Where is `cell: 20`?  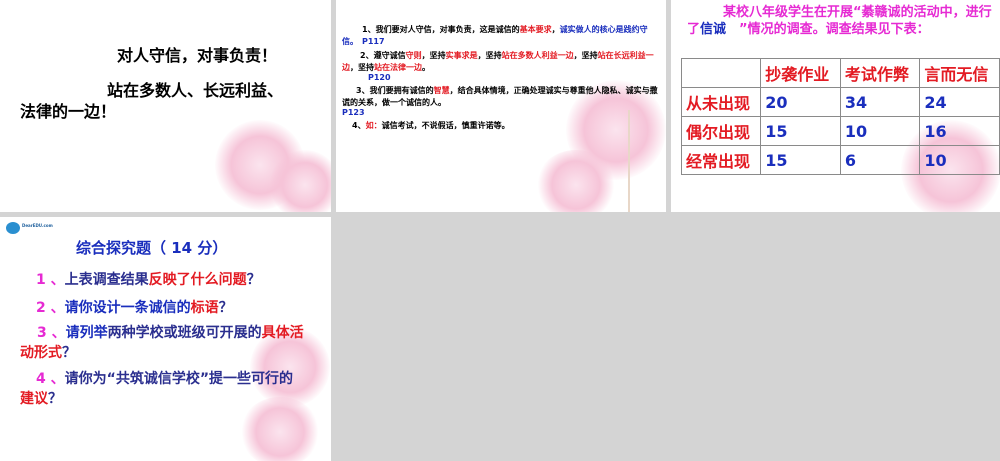 cell: 20 is located at coordinates (800, 102).